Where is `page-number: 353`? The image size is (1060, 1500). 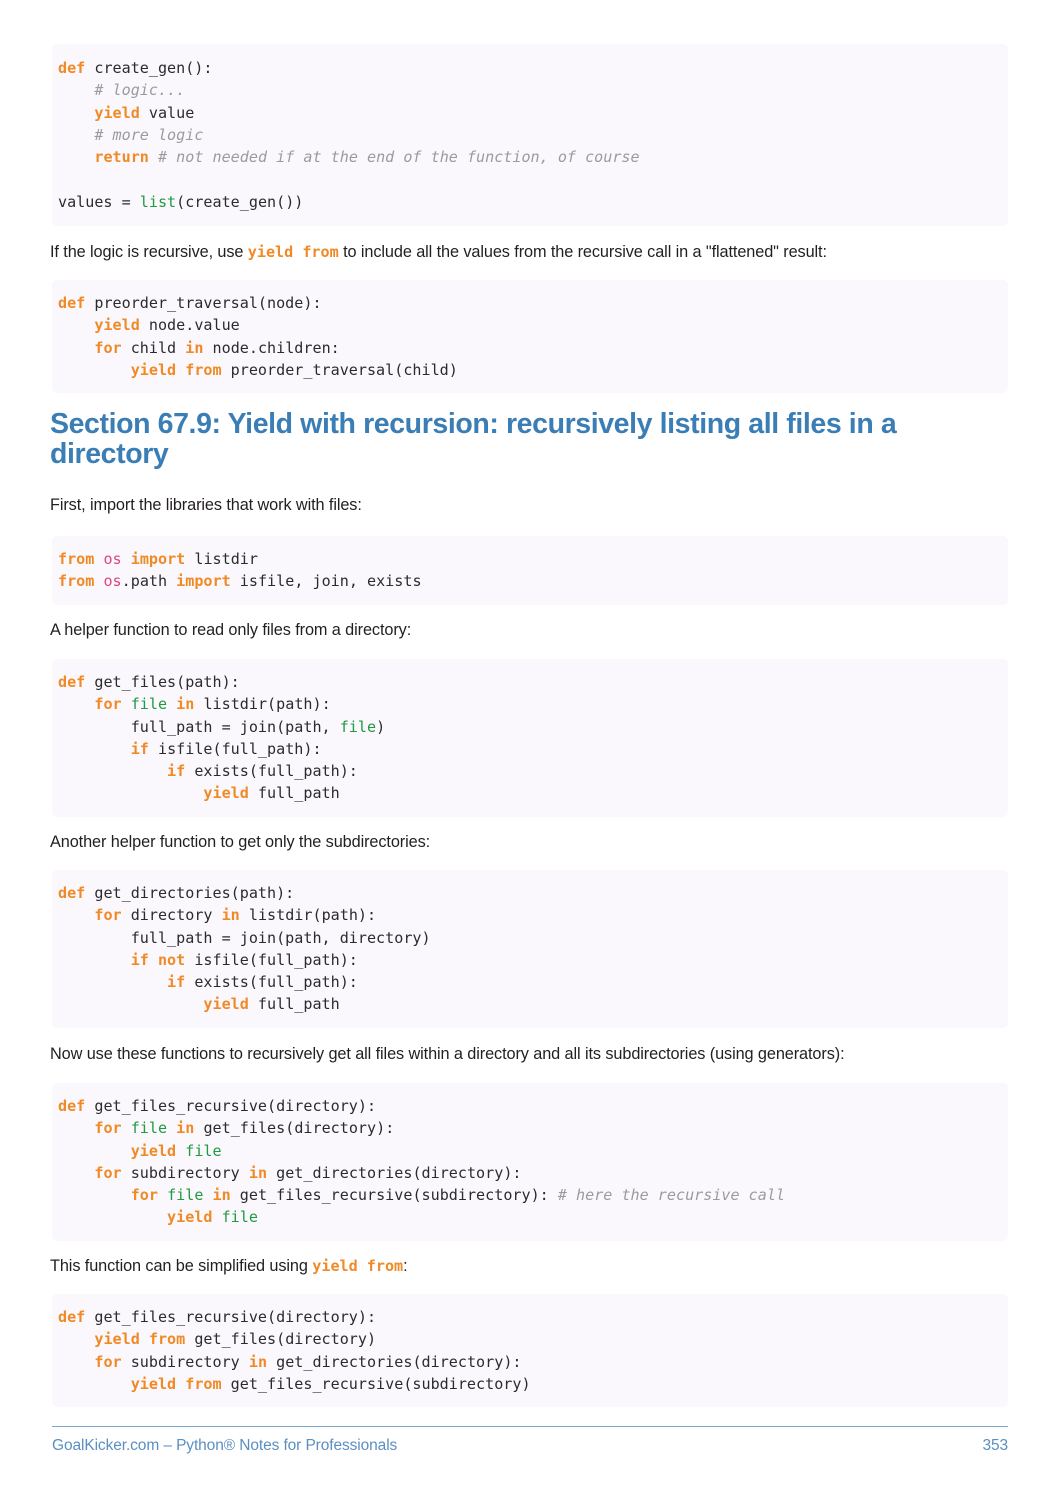 page-number: 353 is located at coordinates (995, 1445).